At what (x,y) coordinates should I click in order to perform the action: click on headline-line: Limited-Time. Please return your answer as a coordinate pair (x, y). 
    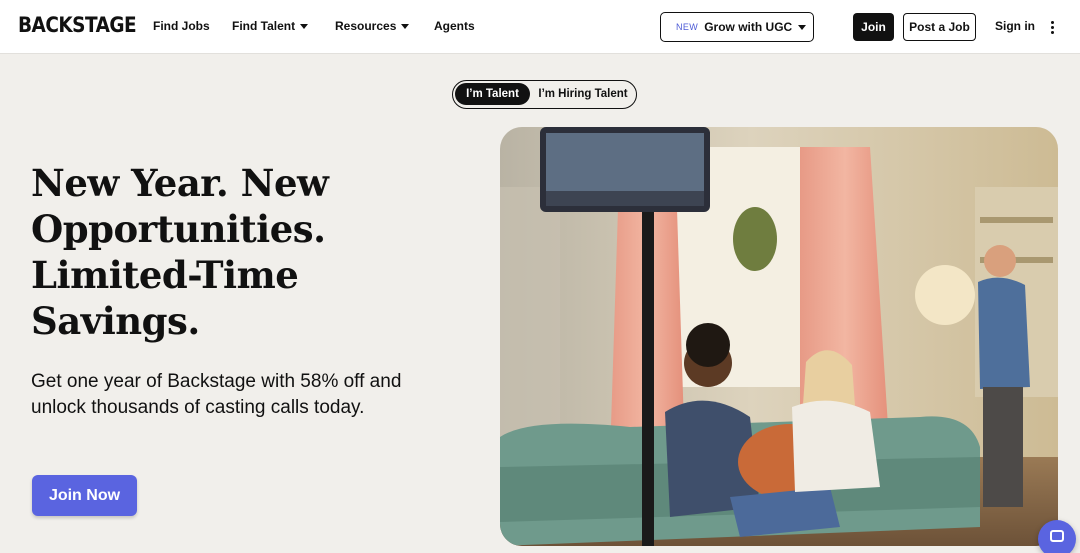
    Looking at the image, I should click on (165, 275).